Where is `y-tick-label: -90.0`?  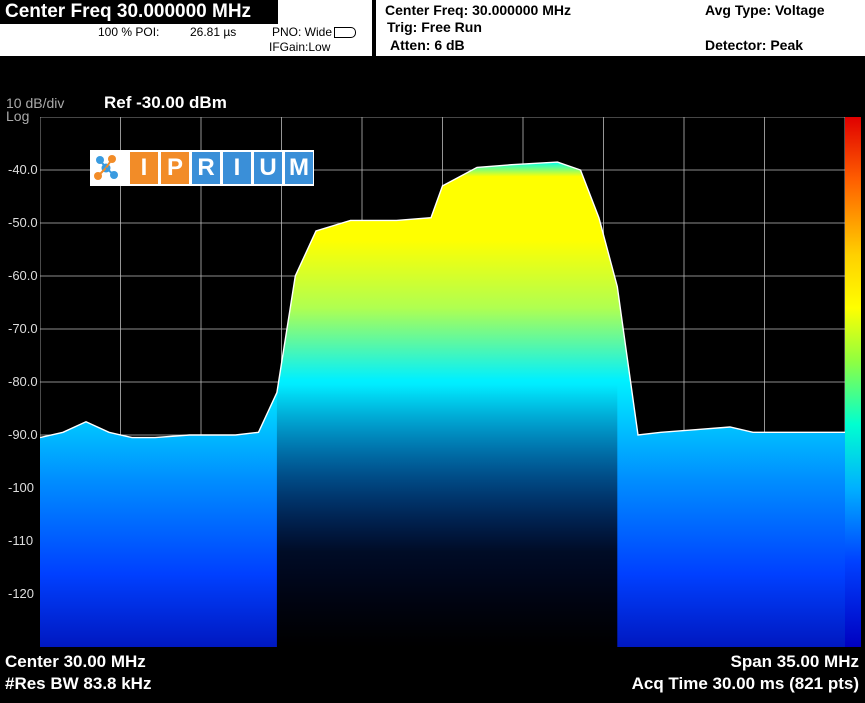
y-tick-label: -90.0 is located at coordinates (23, 434).